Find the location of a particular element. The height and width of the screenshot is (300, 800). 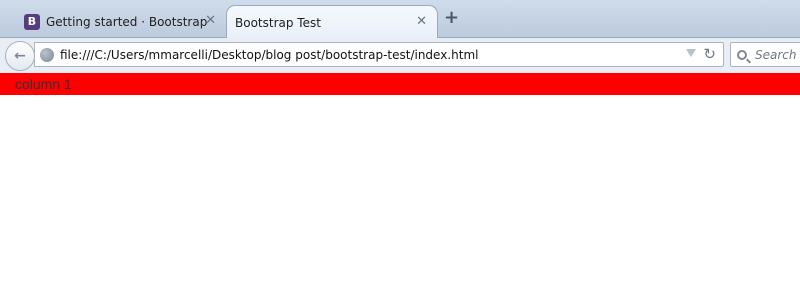

search-icon is located at coordinates (742, 54).